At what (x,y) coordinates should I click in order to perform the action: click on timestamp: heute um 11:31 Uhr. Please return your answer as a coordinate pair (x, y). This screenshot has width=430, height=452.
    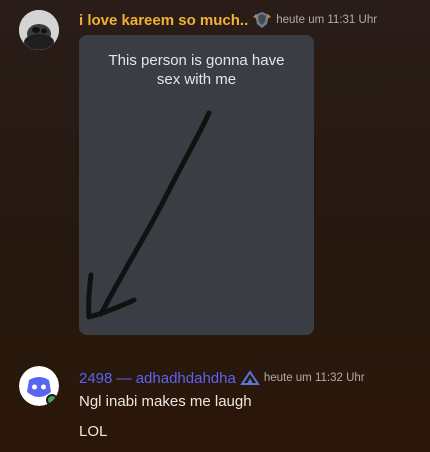
    Looking at the image, I should click on (326, 20).